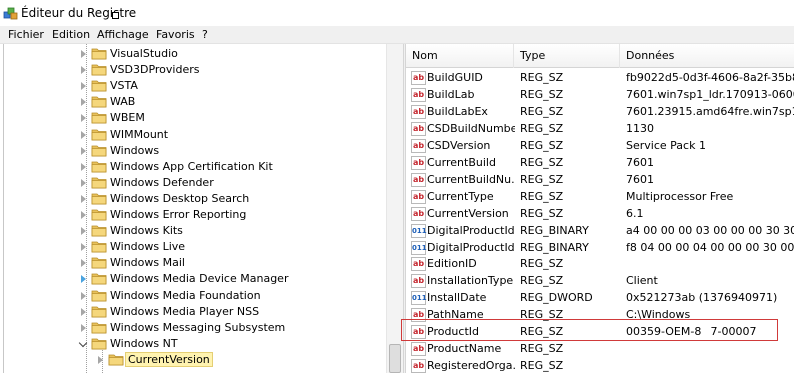  I want to click on value-name: InstallationType, so click(470, 281).